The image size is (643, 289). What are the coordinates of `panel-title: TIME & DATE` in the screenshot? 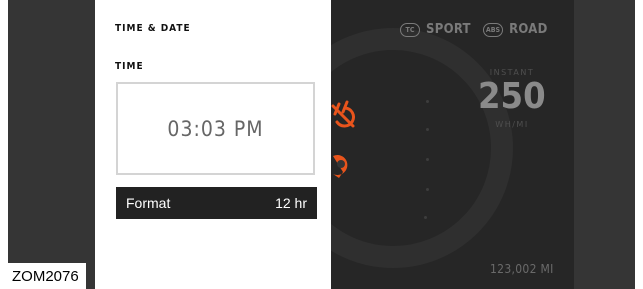 It's located at (153, 28).